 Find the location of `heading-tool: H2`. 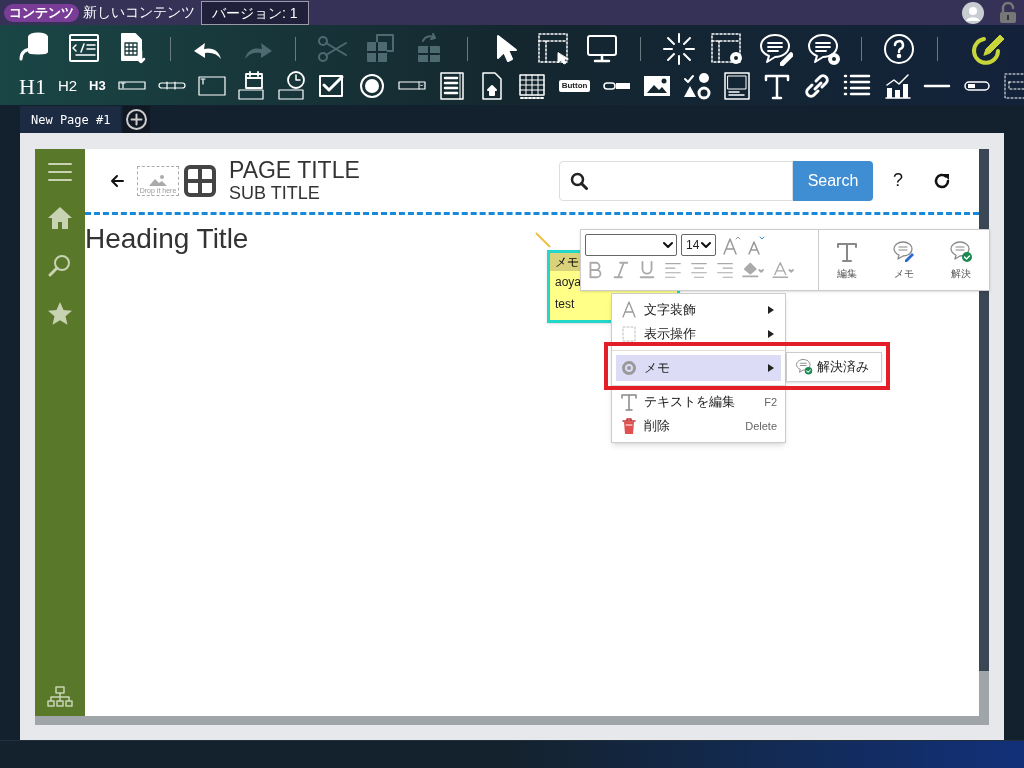

heading-tool: H2 is located at coordinates (67, 86).